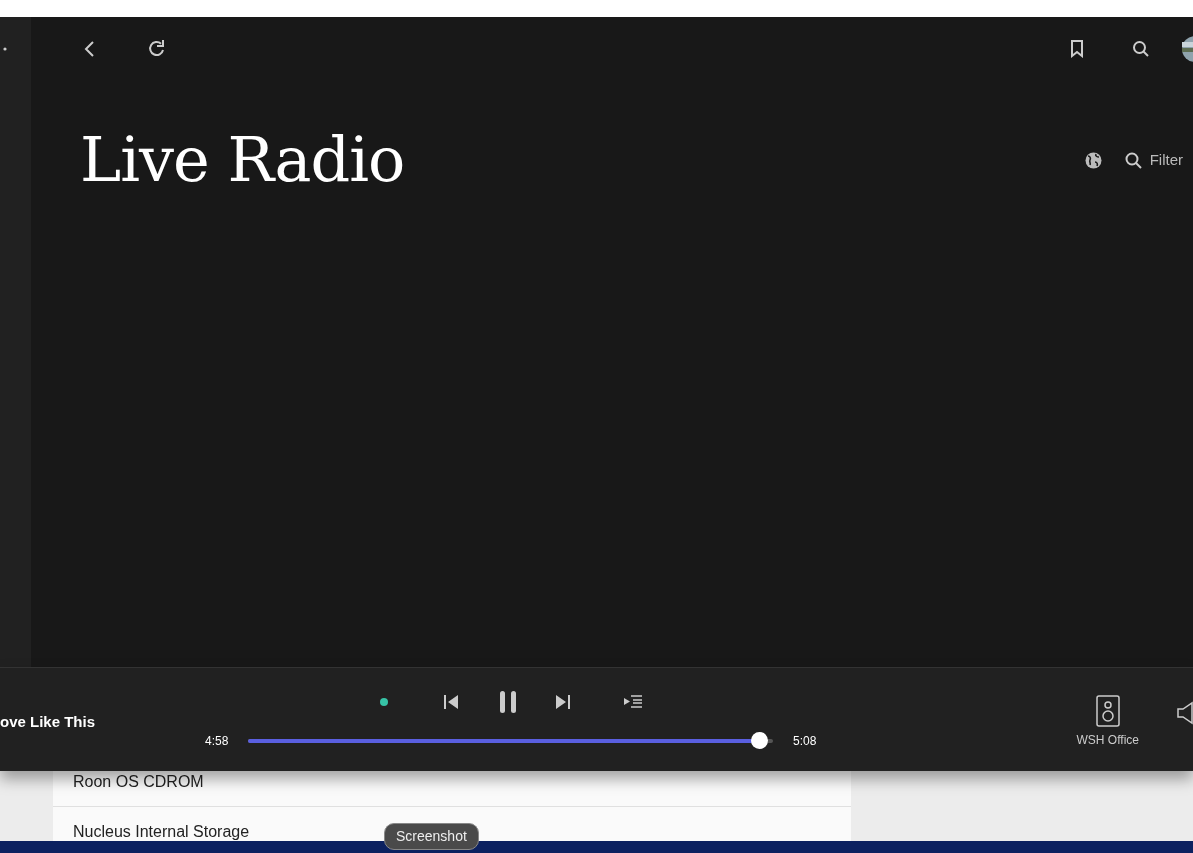 The height and width of the screenshot is (853, 1193). Describe the element at coordinates (138, 782) in the screenshot. I see `list-item: Roon OS CDROM` at that location.